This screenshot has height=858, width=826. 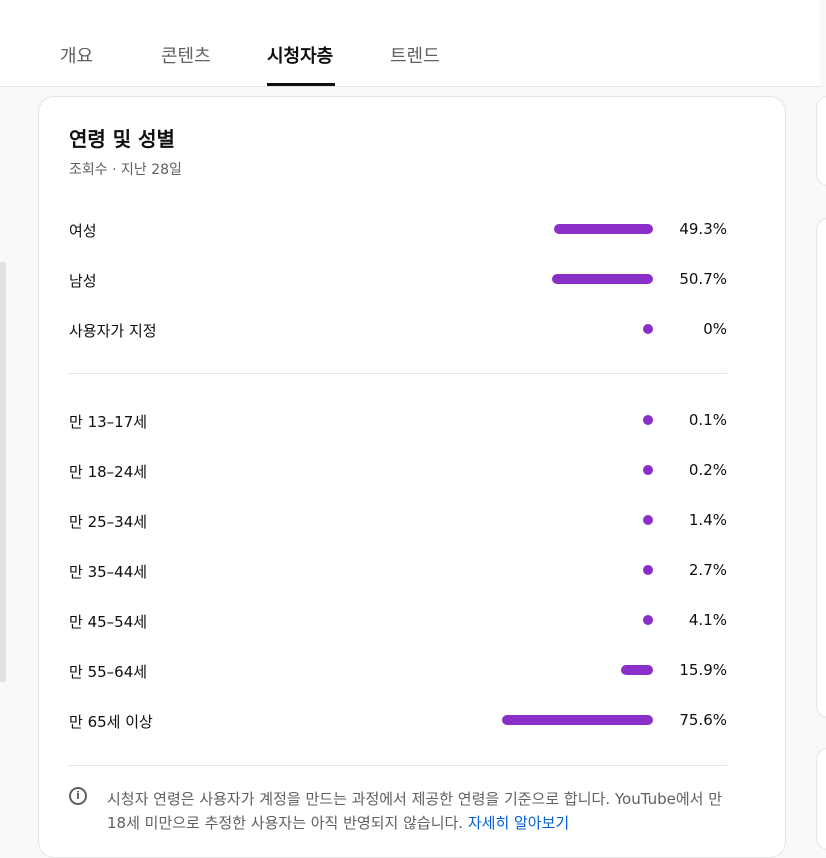 I want to click on card-subtitle: 조회수 · 지난 28일, so click(x=125, y=170).